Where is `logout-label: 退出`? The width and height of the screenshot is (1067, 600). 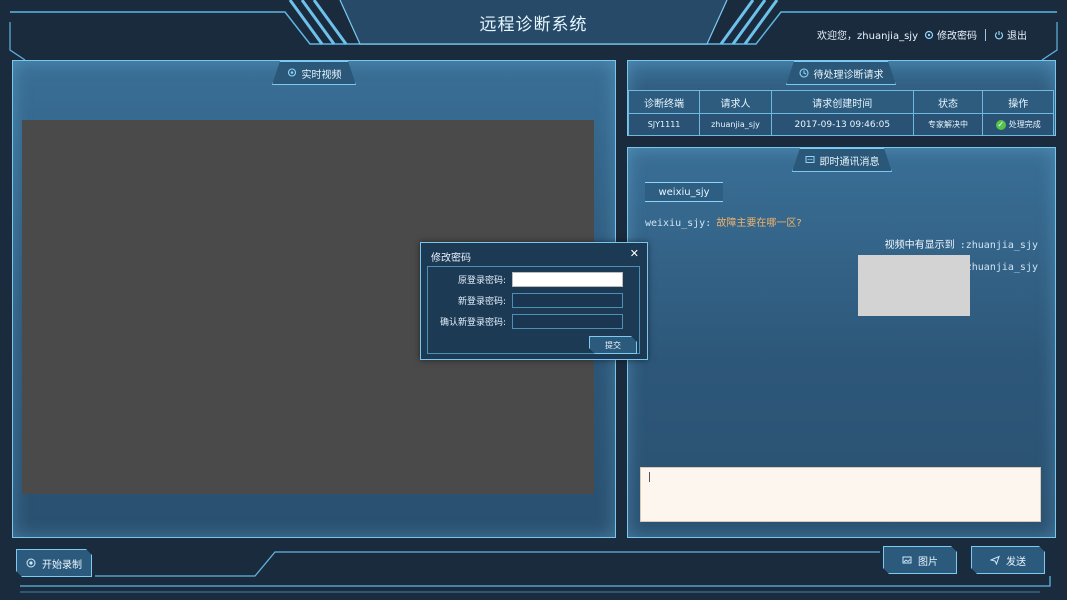 logout-label: 退出 is located at coordinates (1017, 36).